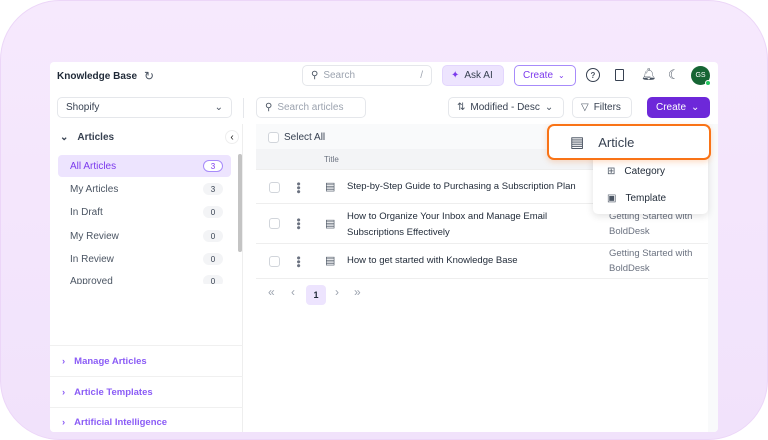 The image size is (768, 440). I want to click on sidebar-item-approved: Approved 0, so click(144, 278).